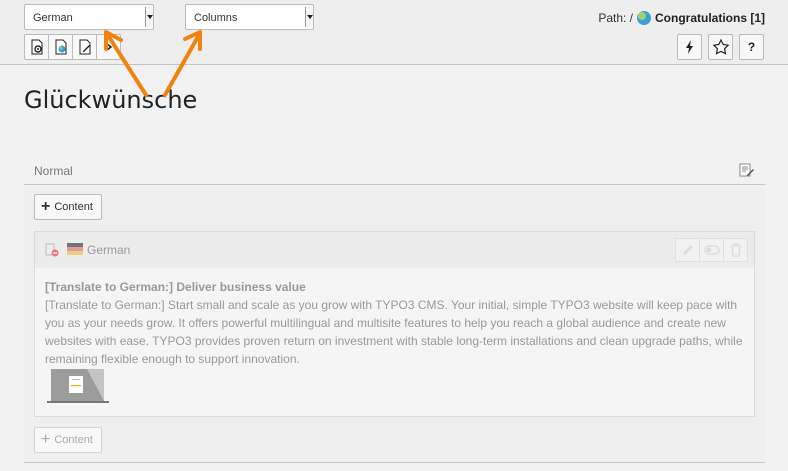 The image size is (788, 471). I want to click on edit-page-icon, so click(84, 47).